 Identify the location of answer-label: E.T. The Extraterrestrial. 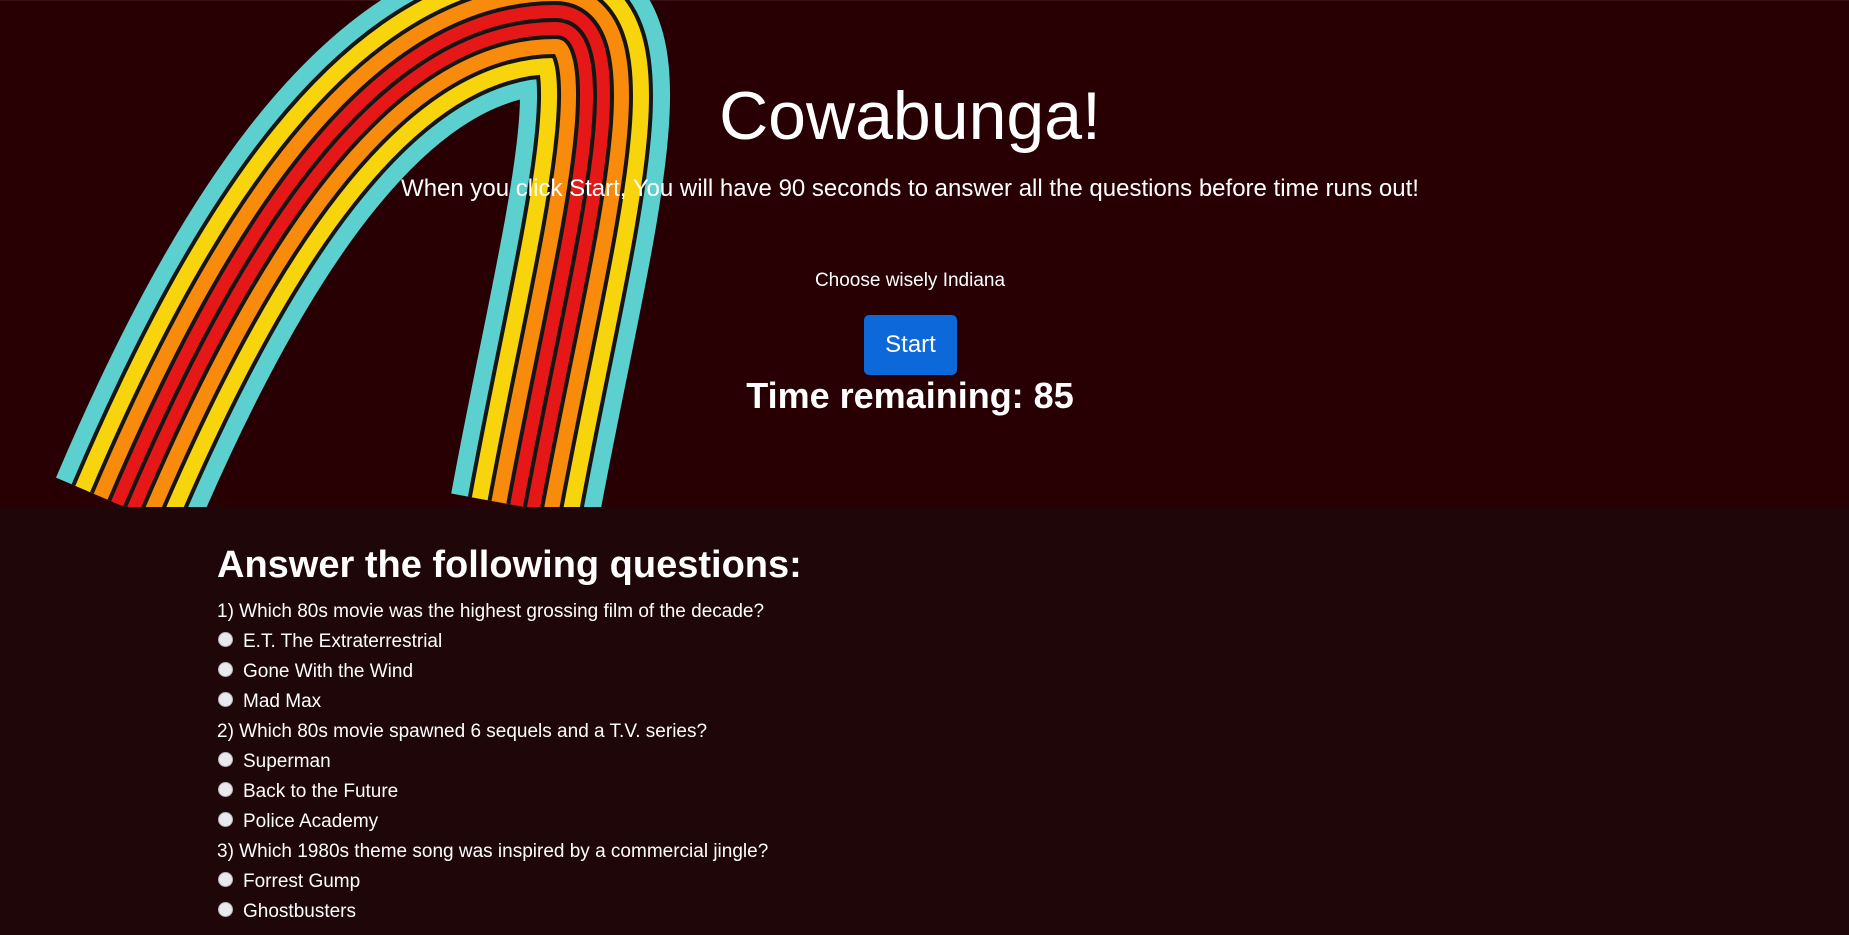
(343, 641).